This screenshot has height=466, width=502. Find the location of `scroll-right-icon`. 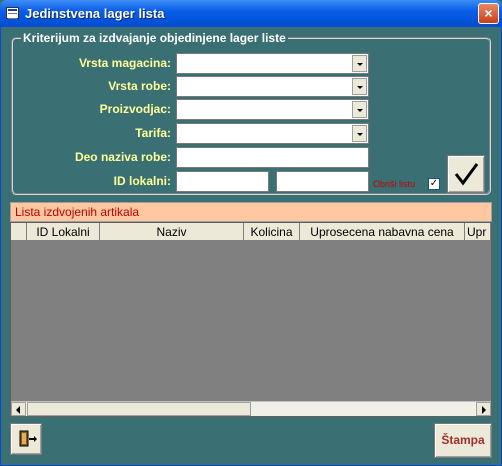

scroll-right-icon is located at coordinates (483, 409).